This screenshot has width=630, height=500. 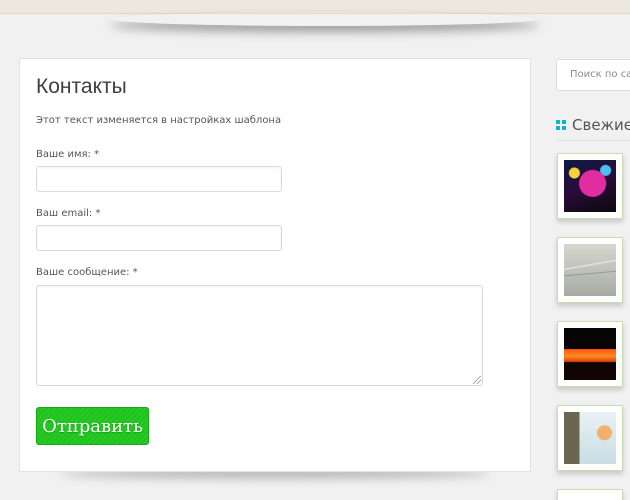 What do you see at coordinates (68, 213) in the screenshot?
I see `email-label: Ваш email: *` at bounding box center [68, 213].